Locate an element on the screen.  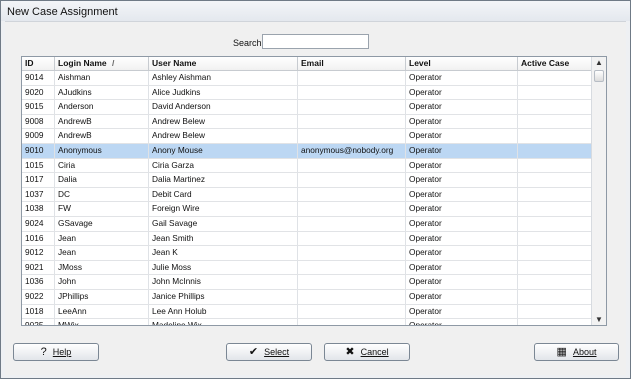
column-header-email: Email is located at coordinates (352, 63).